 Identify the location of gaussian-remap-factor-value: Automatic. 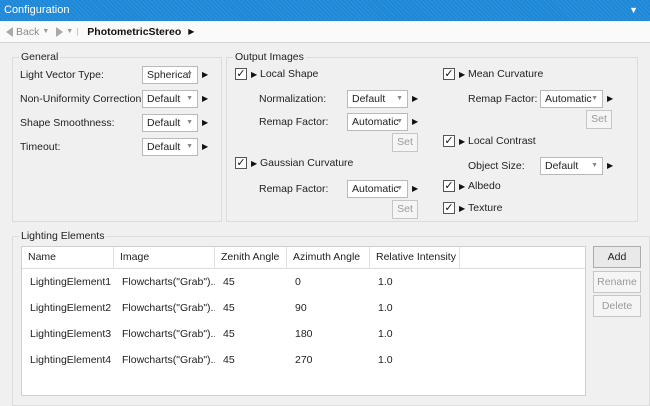
(375, 189).